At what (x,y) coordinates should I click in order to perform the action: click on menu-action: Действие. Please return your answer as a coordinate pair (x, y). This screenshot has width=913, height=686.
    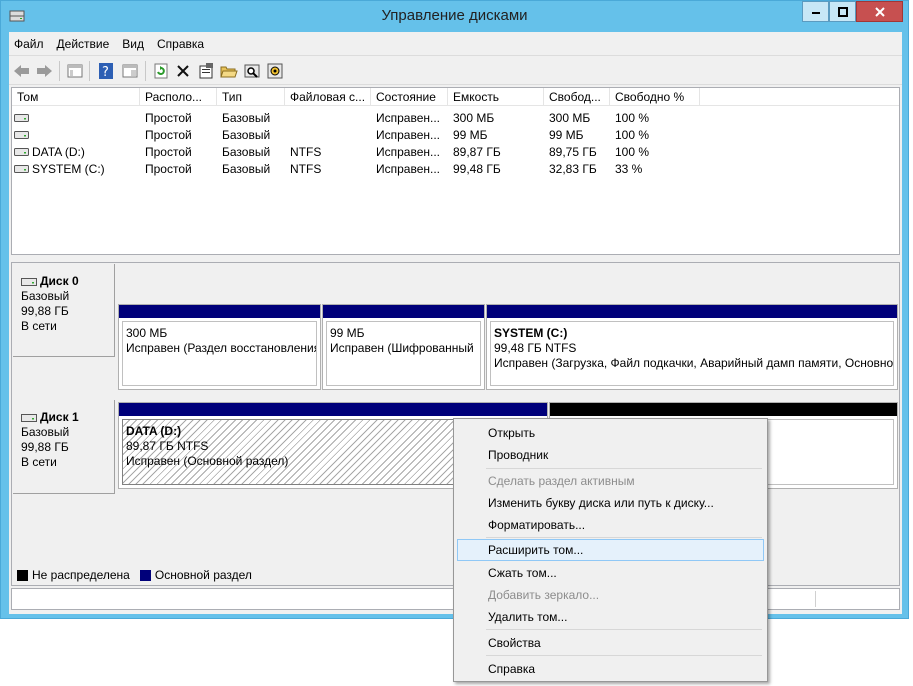
    Looking at the image, I should click on (83, 43).